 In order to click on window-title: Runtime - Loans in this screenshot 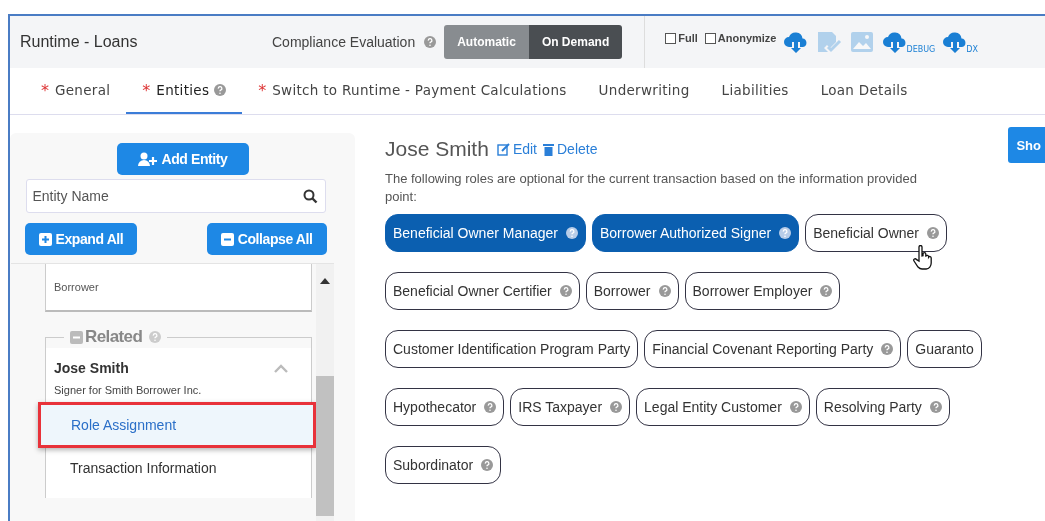, I will do `click(79, 42)`.